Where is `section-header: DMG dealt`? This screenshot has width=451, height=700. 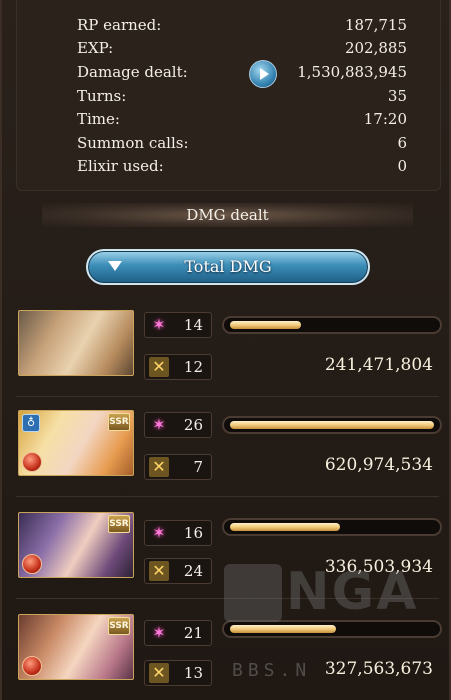
section-header: DMG dealt is located at coordinates (227, 215).